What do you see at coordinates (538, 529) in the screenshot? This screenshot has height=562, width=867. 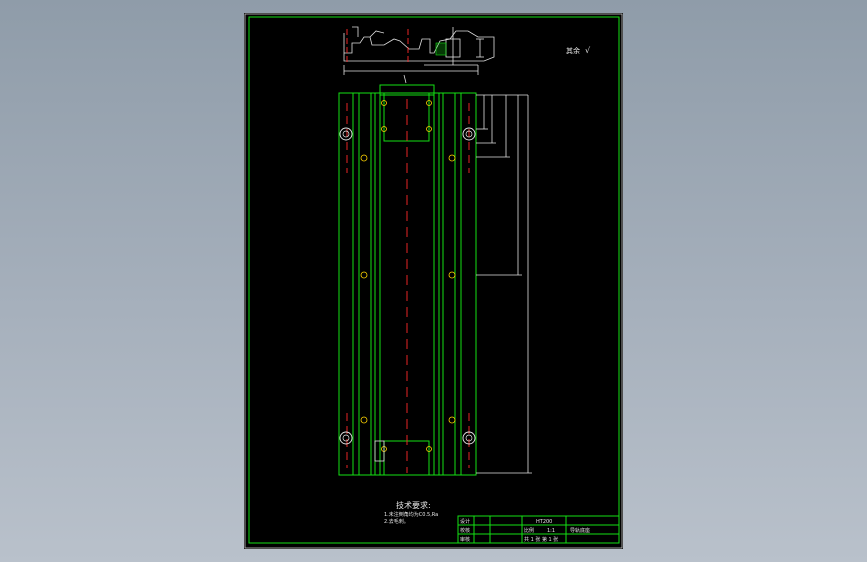 I see `title-block: 设计 校核 审核 HT200 比例 1:1 导轨底座 共 1 张 第 1 张` at bounding box center [538, 529].